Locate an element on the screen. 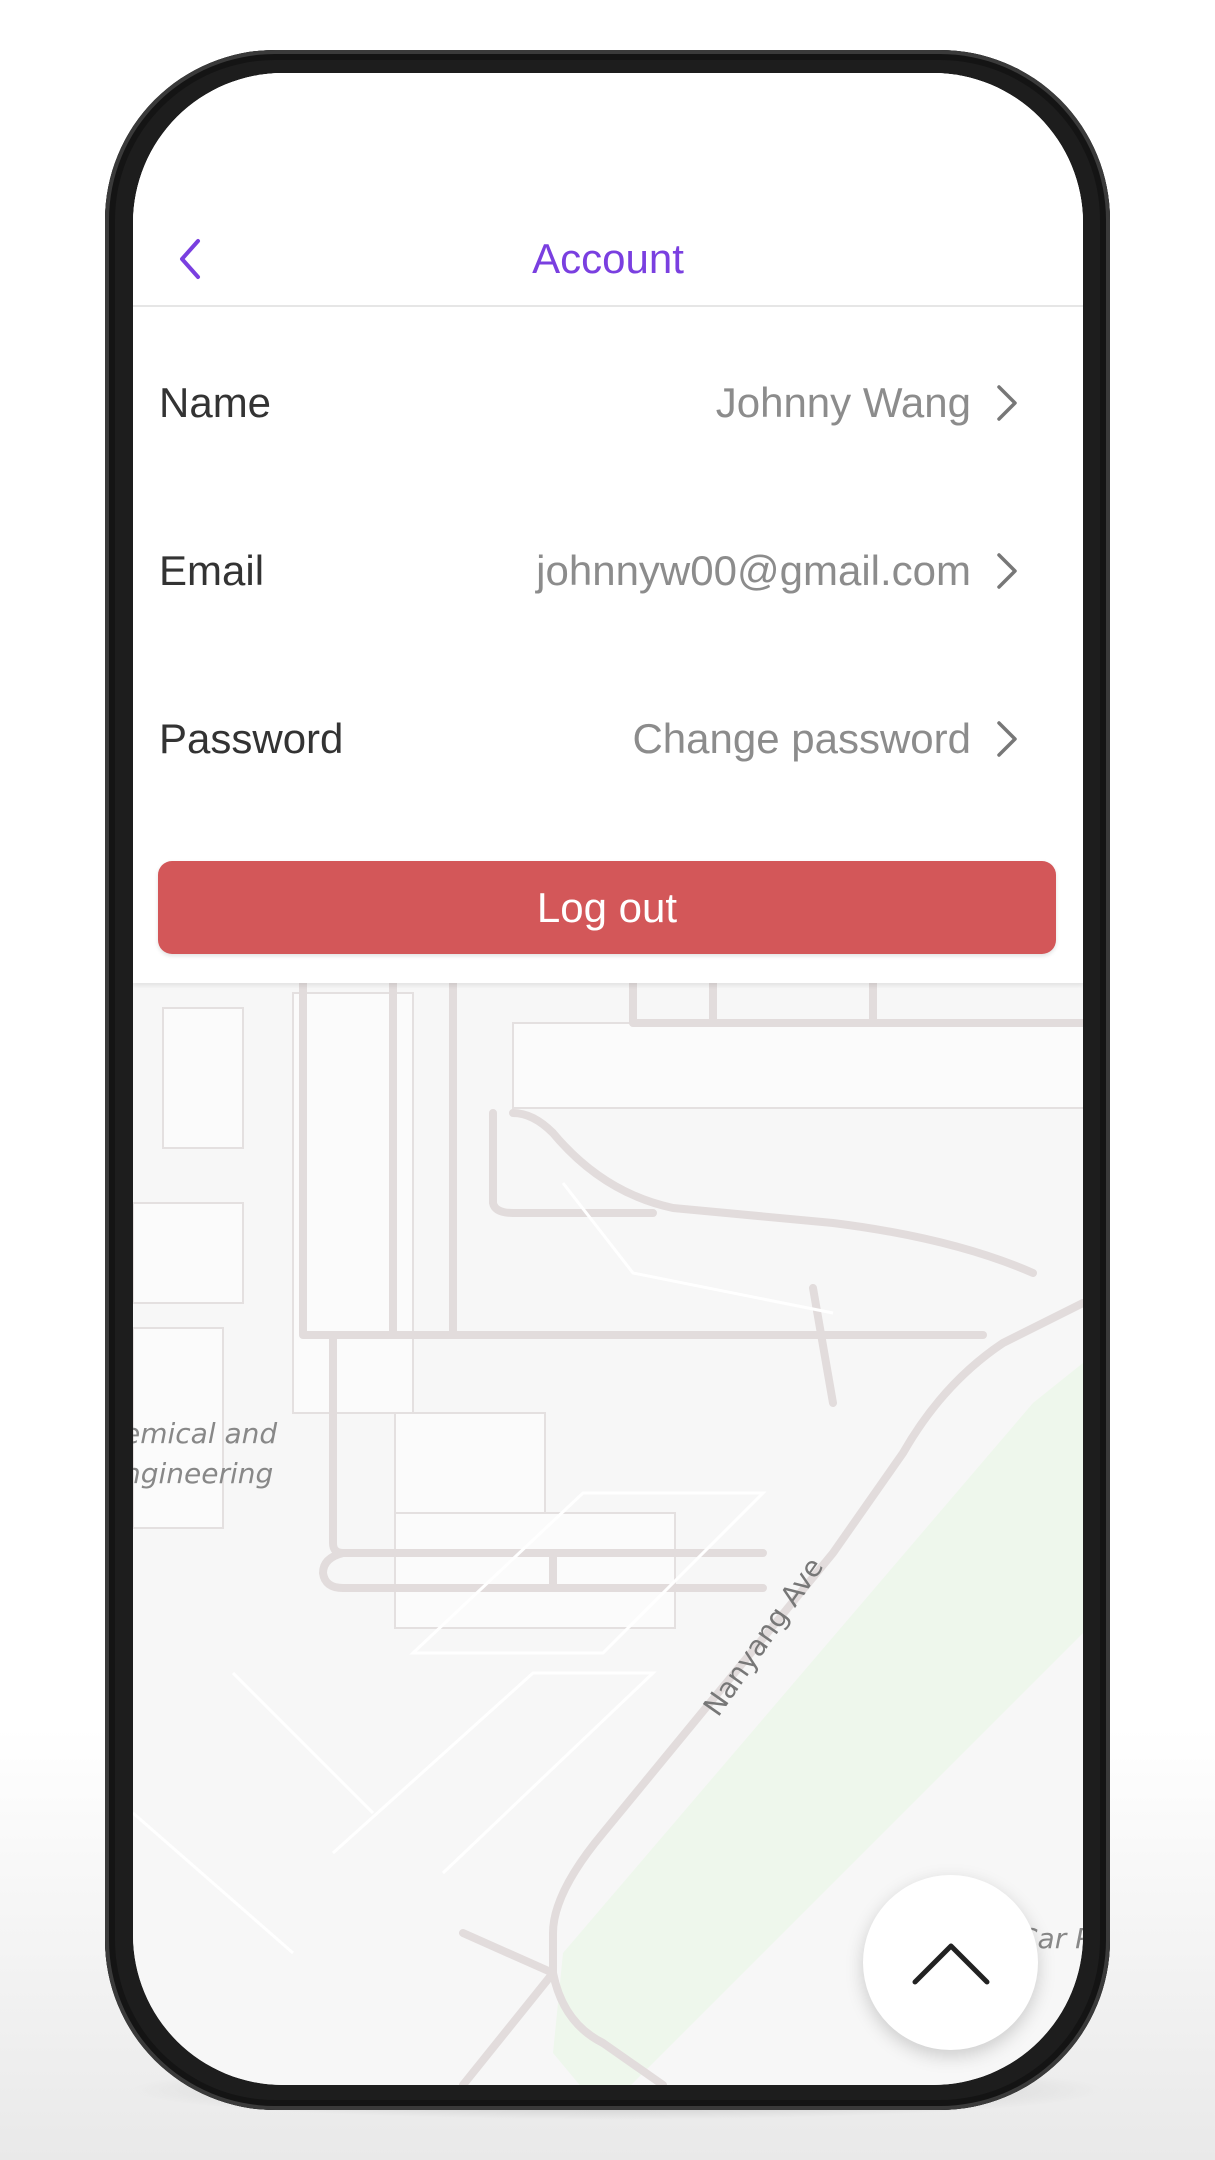 The width and height of the screenshot is (1215, 2160). name-row: Name Johnny Wang is located at coordinates (608, 403).